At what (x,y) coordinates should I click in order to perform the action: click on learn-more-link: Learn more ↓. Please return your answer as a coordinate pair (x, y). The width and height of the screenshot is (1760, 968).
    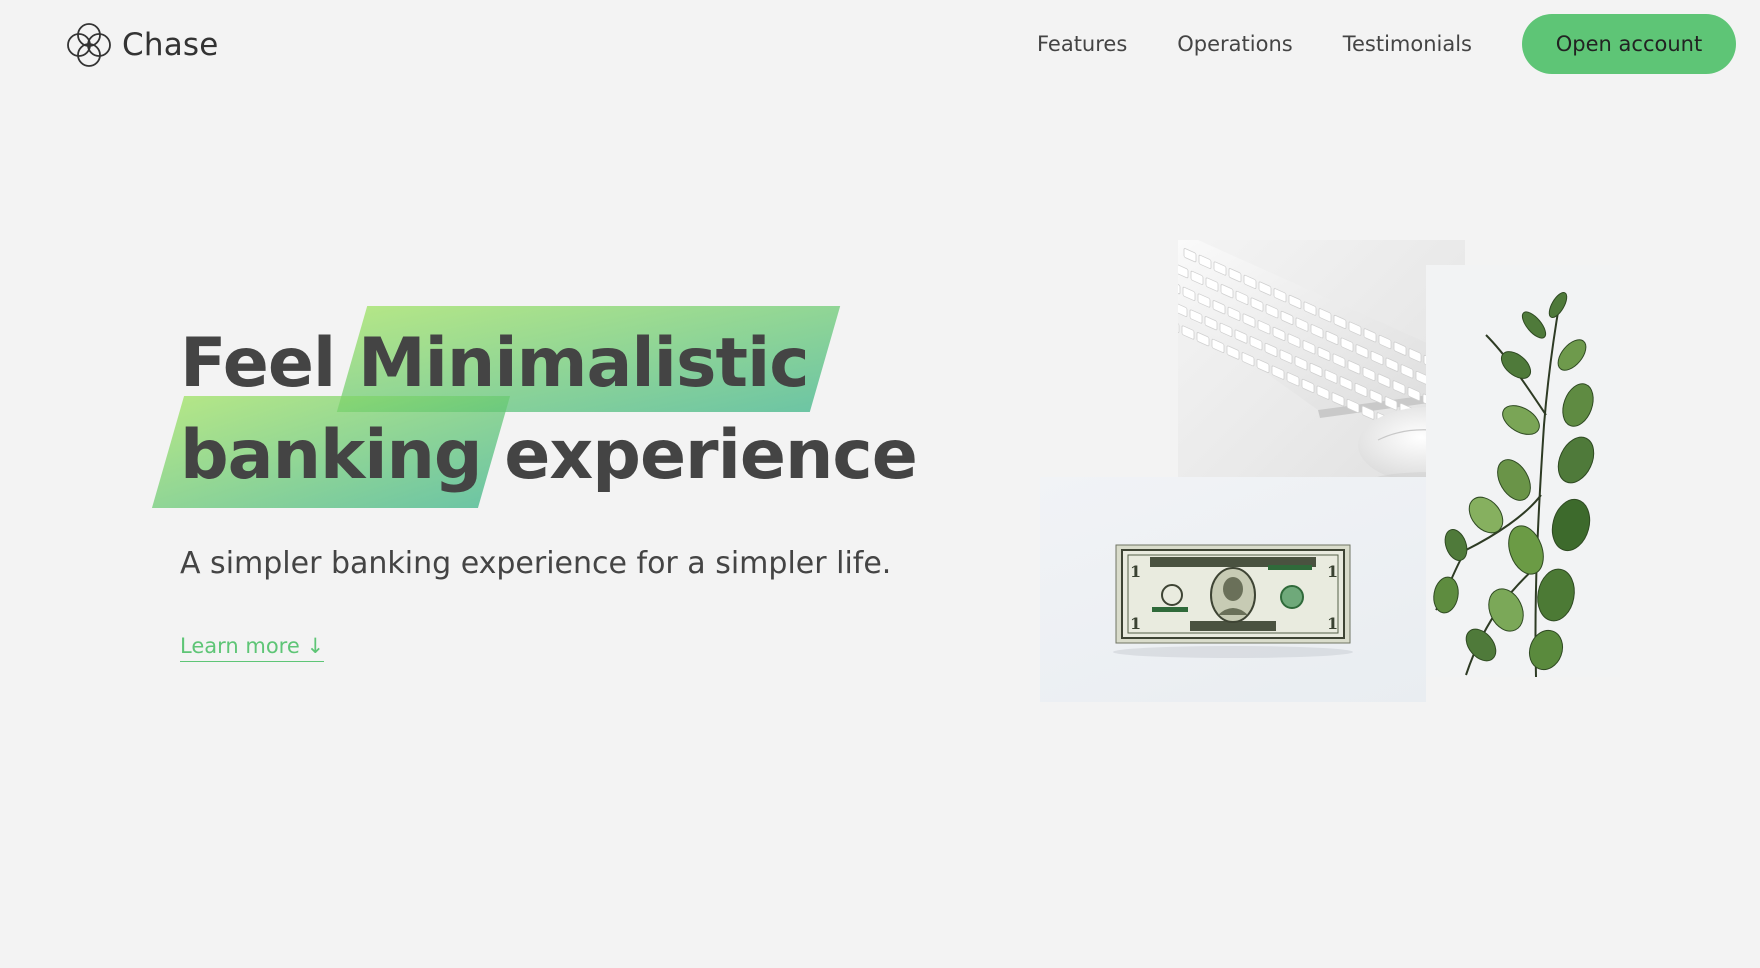
    Looking at the image, I should click on (252, 648).